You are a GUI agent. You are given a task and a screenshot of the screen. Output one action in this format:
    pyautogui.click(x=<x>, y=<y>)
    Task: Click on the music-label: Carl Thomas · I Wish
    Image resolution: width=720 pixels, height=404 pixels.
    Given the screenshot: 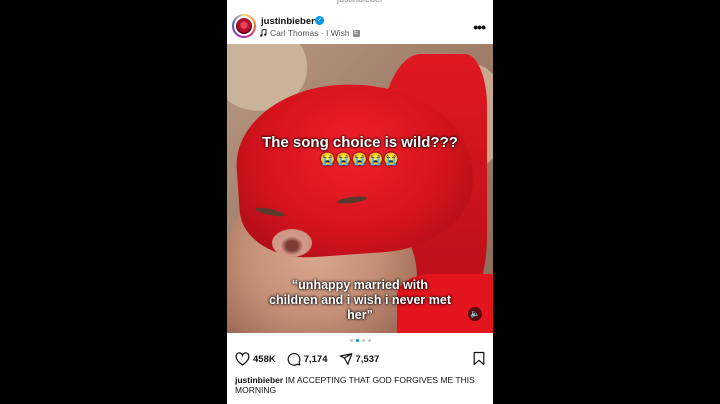 What is the action you would take?
    pyautogui.click(x=310, y=33)
    